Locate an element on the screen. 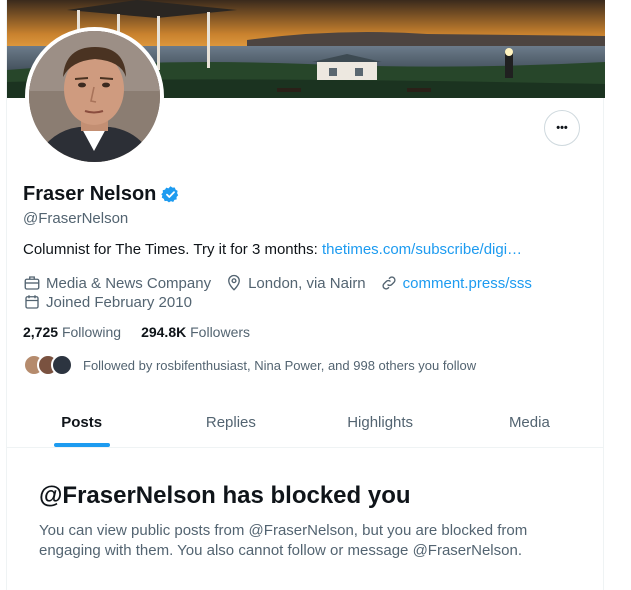 This screenshot has width=631, height=590. website-item: comment.press/sss is located at coordinates (456, 283).